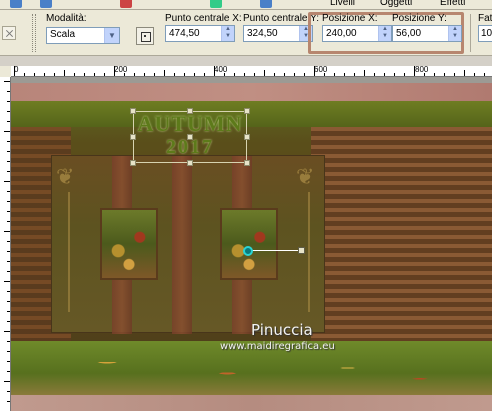  I want to click on rotation-handle, so click(301, 250).